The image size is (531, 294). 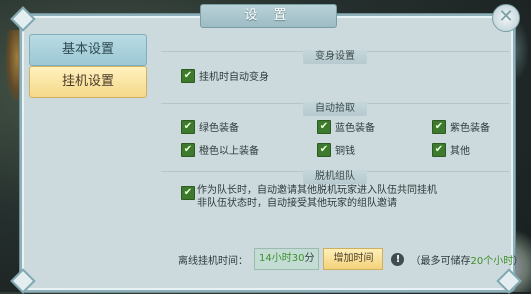 I want to click on info-icon: !, so click(x=398, y=259).